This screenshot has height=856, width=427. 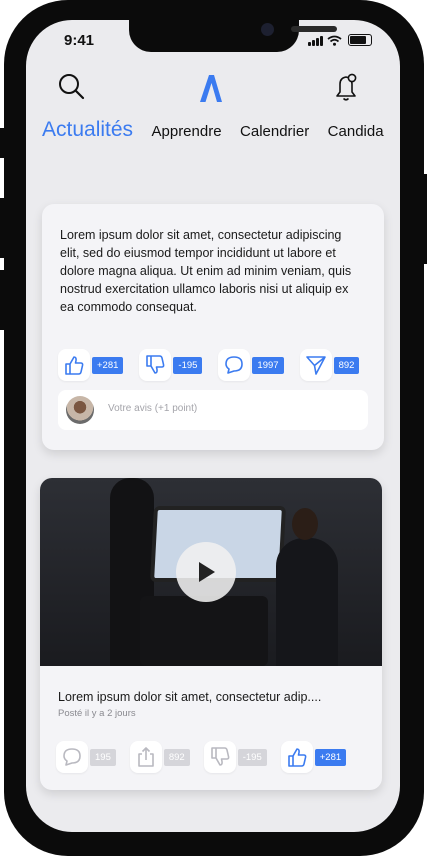 I want to click on play-button, so click(x=206, y=572).